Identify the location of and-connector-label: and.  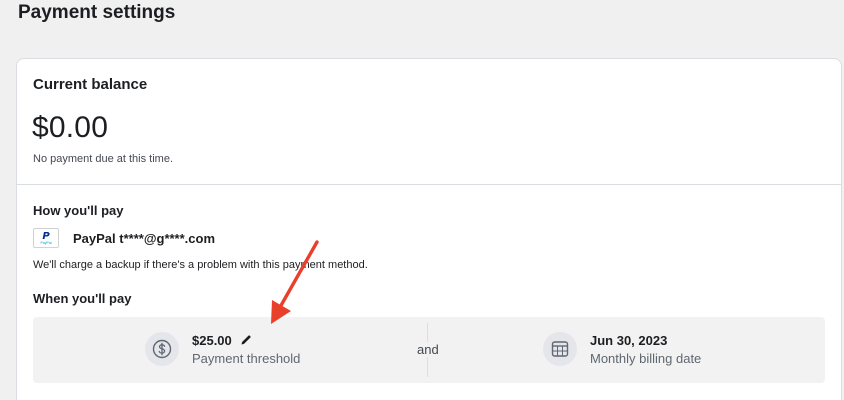
(428, 349).